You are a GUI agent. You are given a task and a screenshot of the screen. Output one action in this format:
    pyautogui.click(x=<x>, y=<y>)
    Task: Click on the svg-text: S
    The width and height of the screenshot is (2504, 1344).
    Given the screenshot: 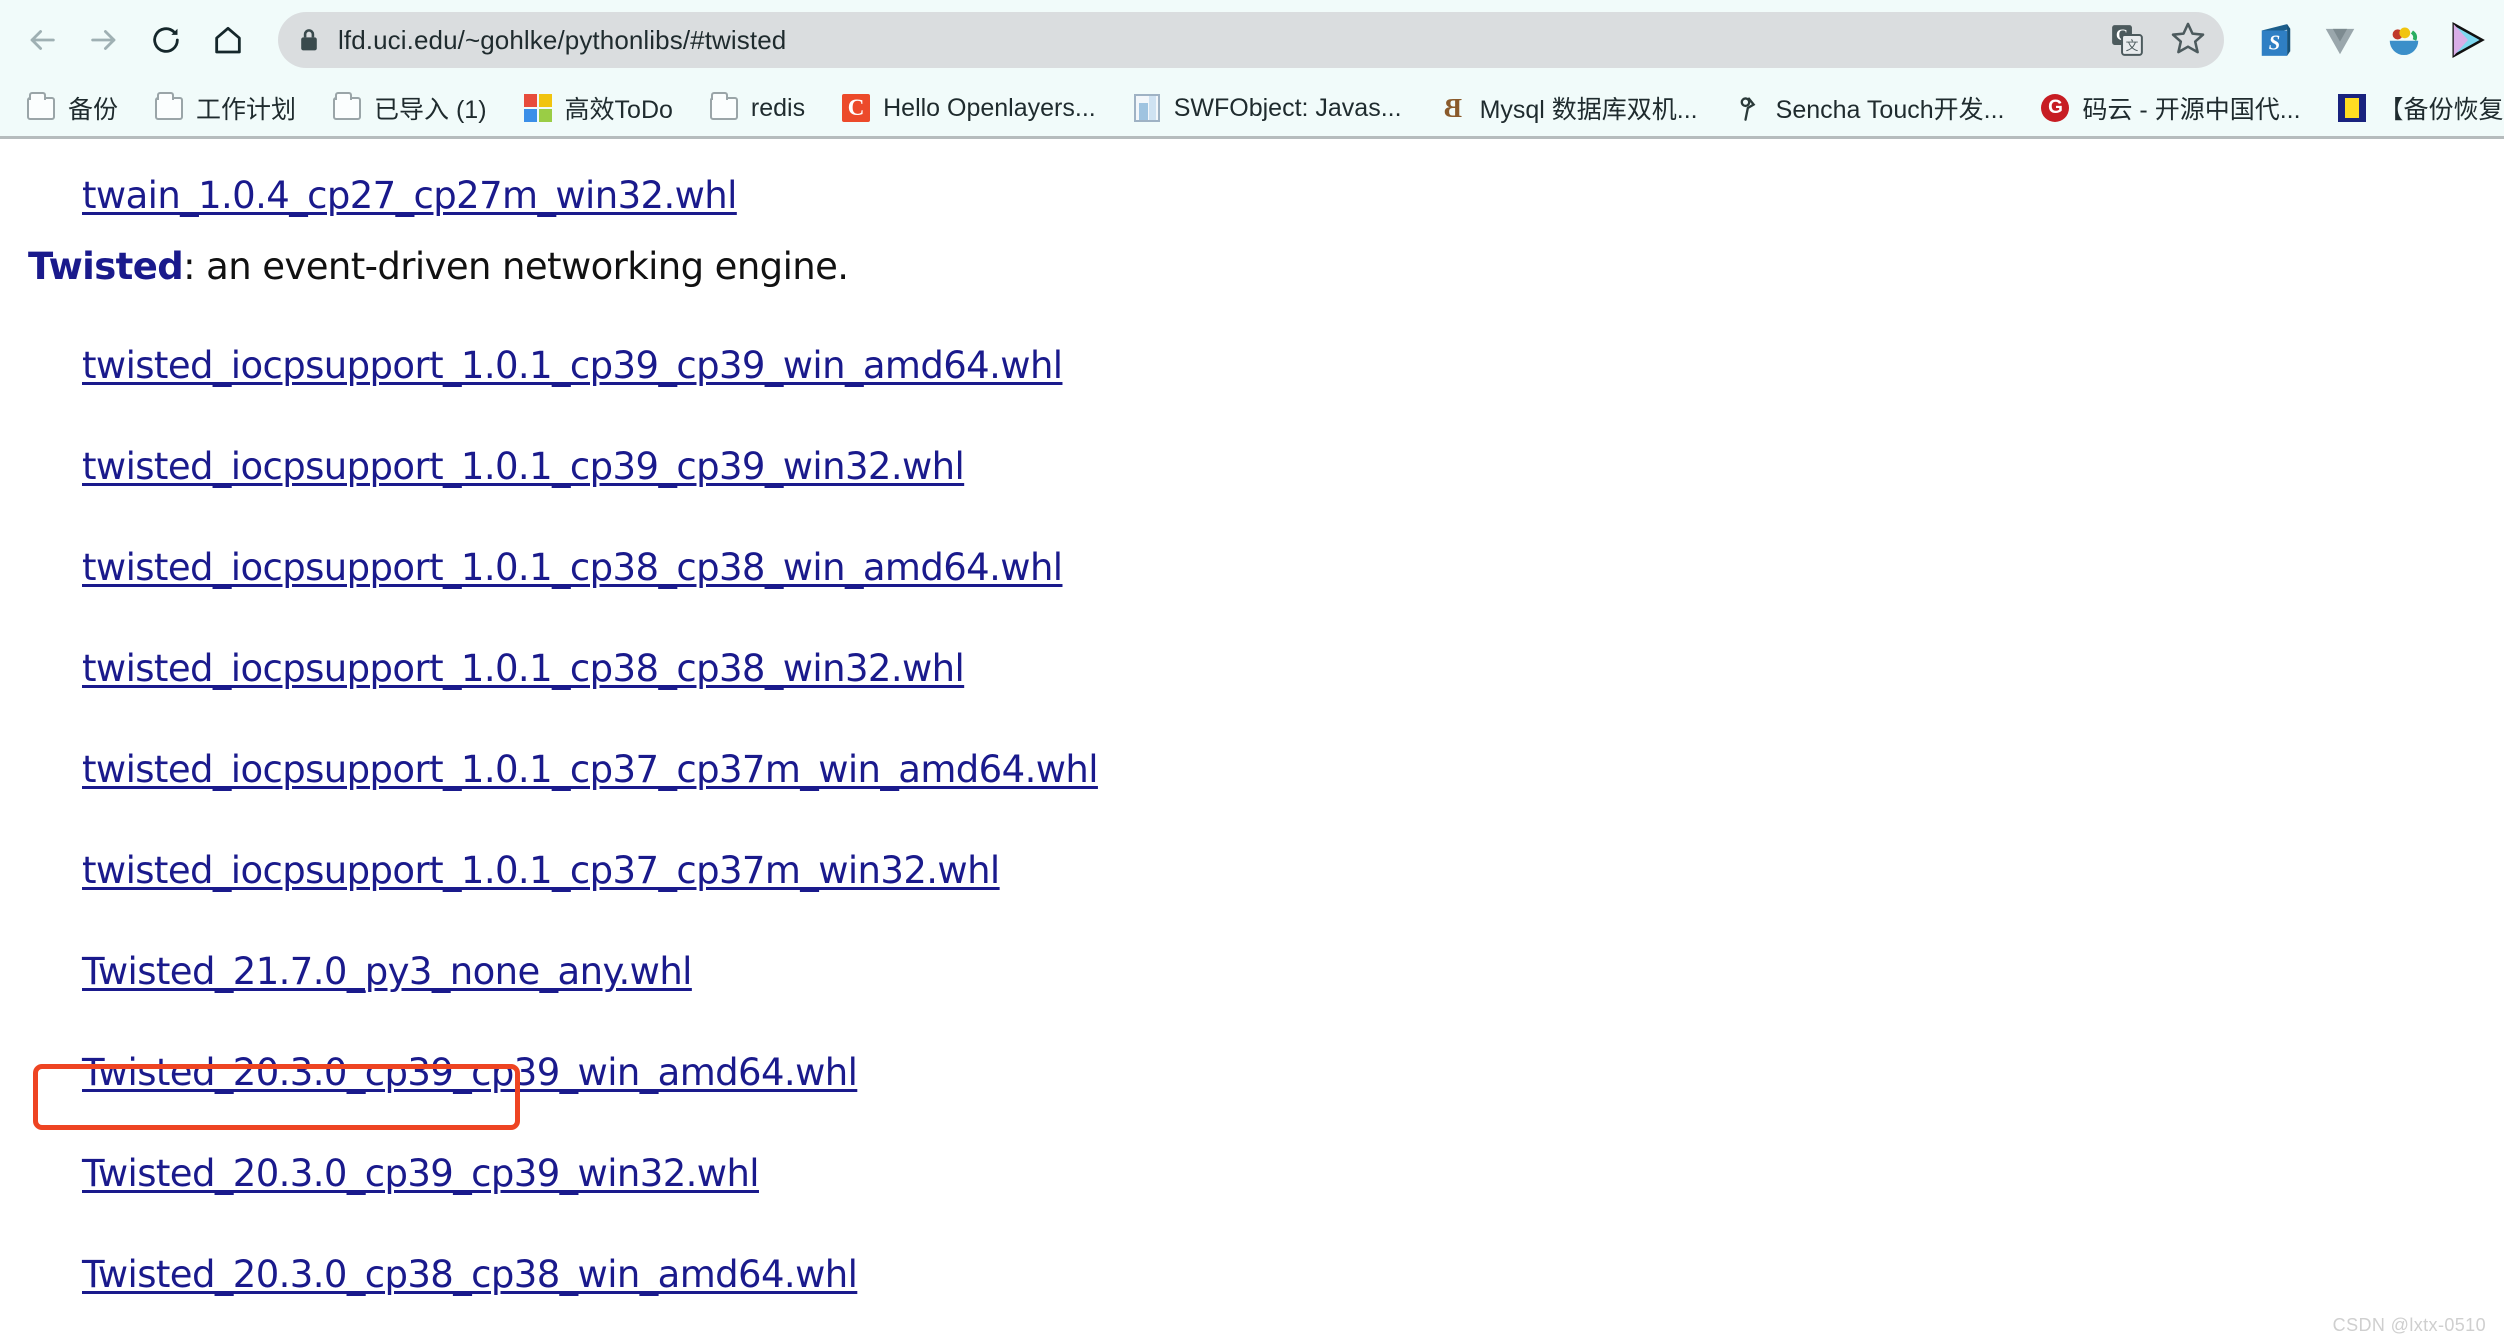 What is the action you would take?
    pyautogui.click(x=2274, y=44)
    